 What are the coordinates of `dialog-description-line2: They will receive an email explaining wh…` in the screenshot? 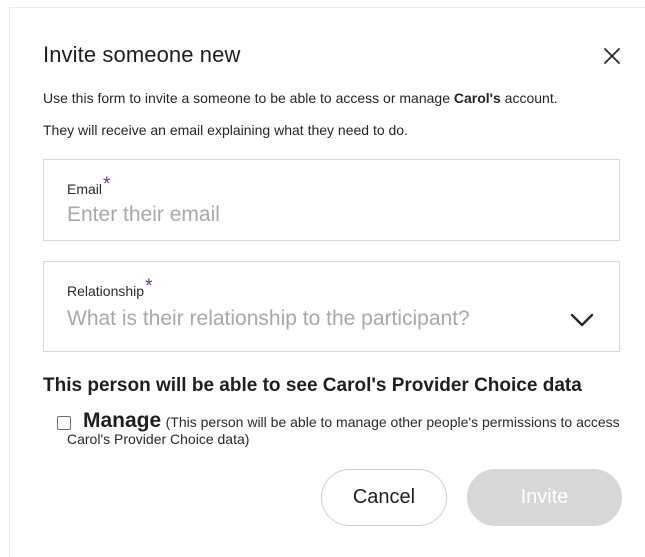 It's located at (225, 130).